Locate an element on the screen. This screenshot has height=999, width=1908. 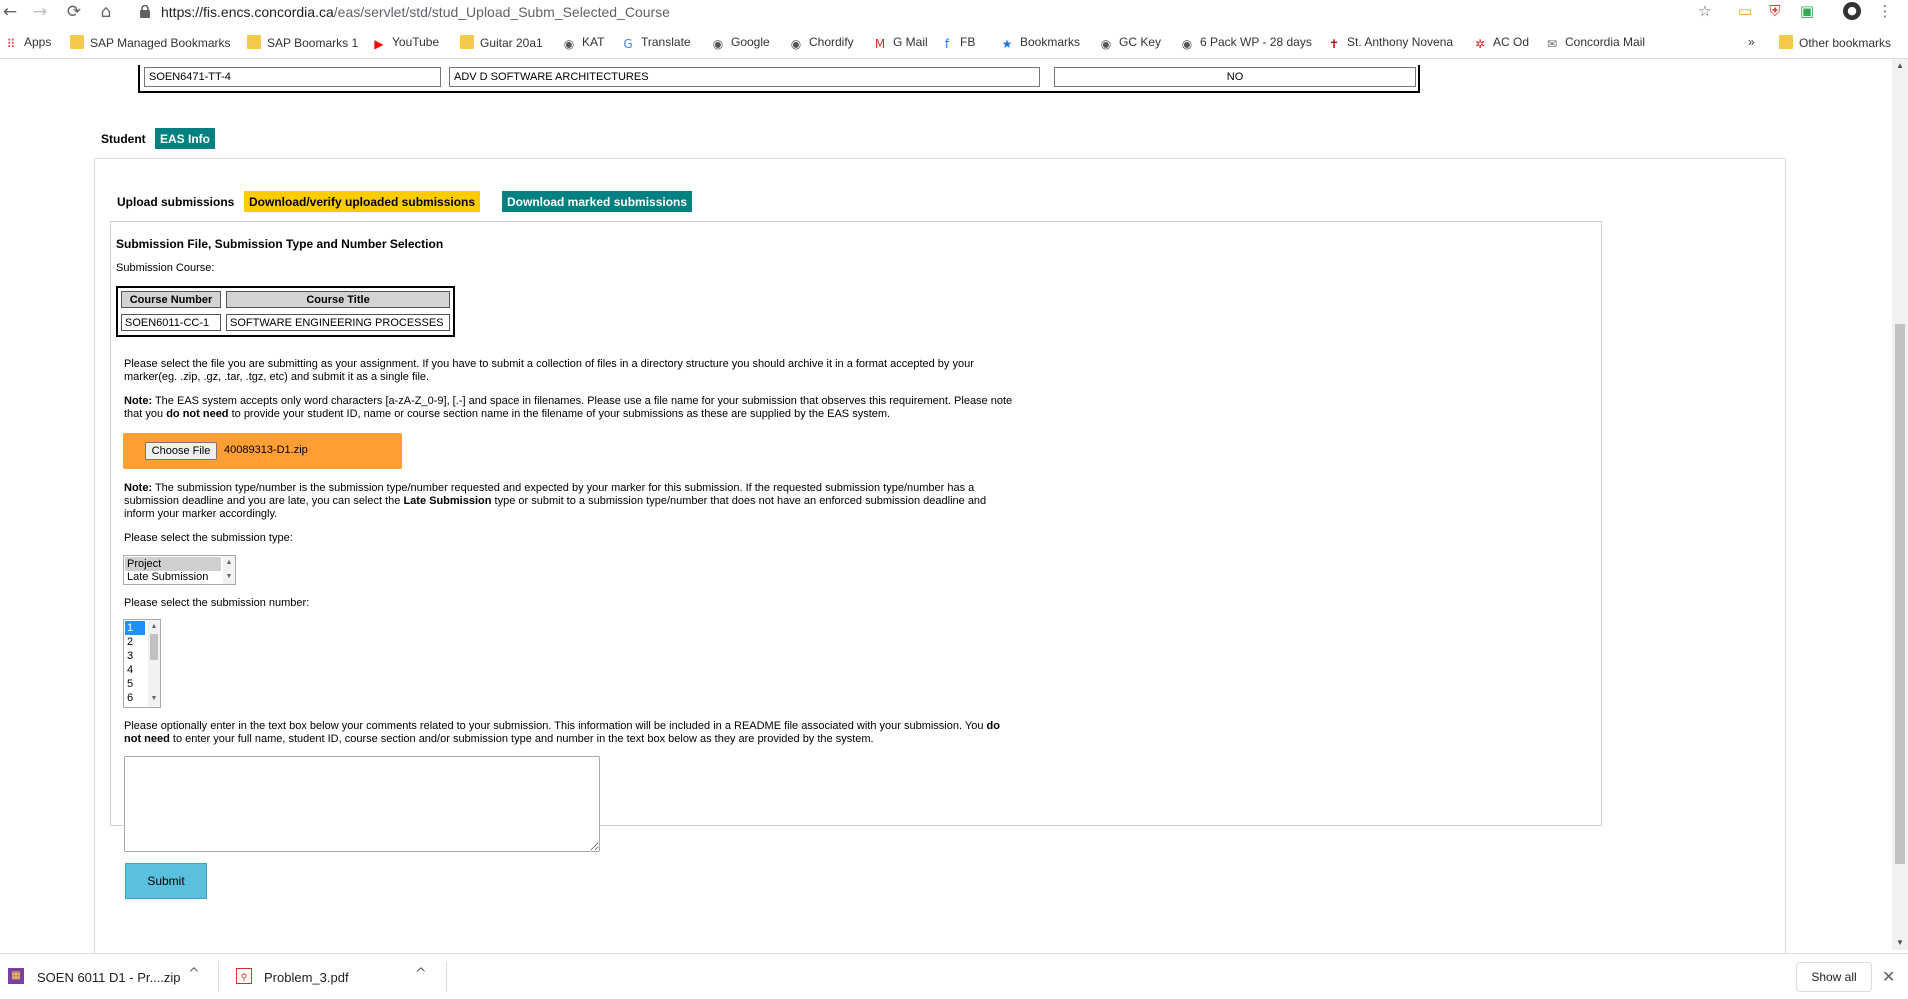
option-late-submission: Late Submission is located at coordinates (173, 577).